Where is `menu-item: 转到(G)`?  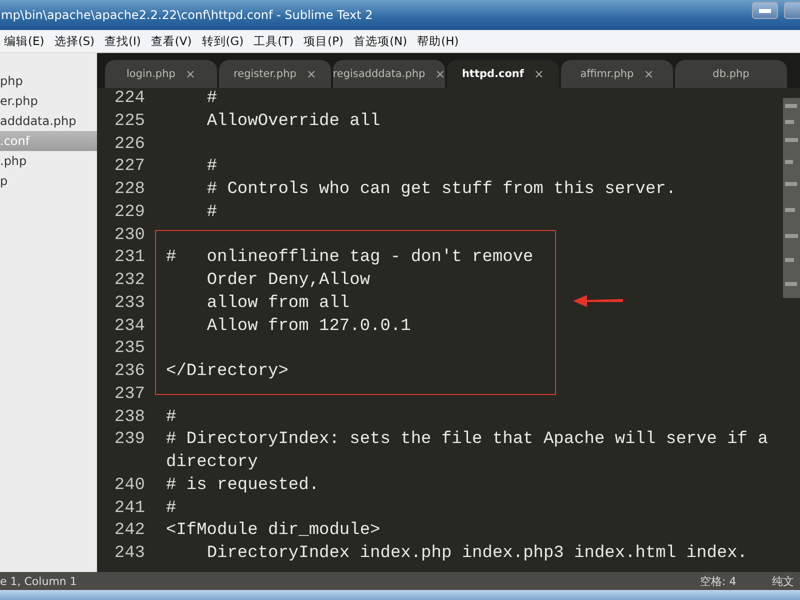
menu-item: 转到(G) is located at coordinates (223, 41).